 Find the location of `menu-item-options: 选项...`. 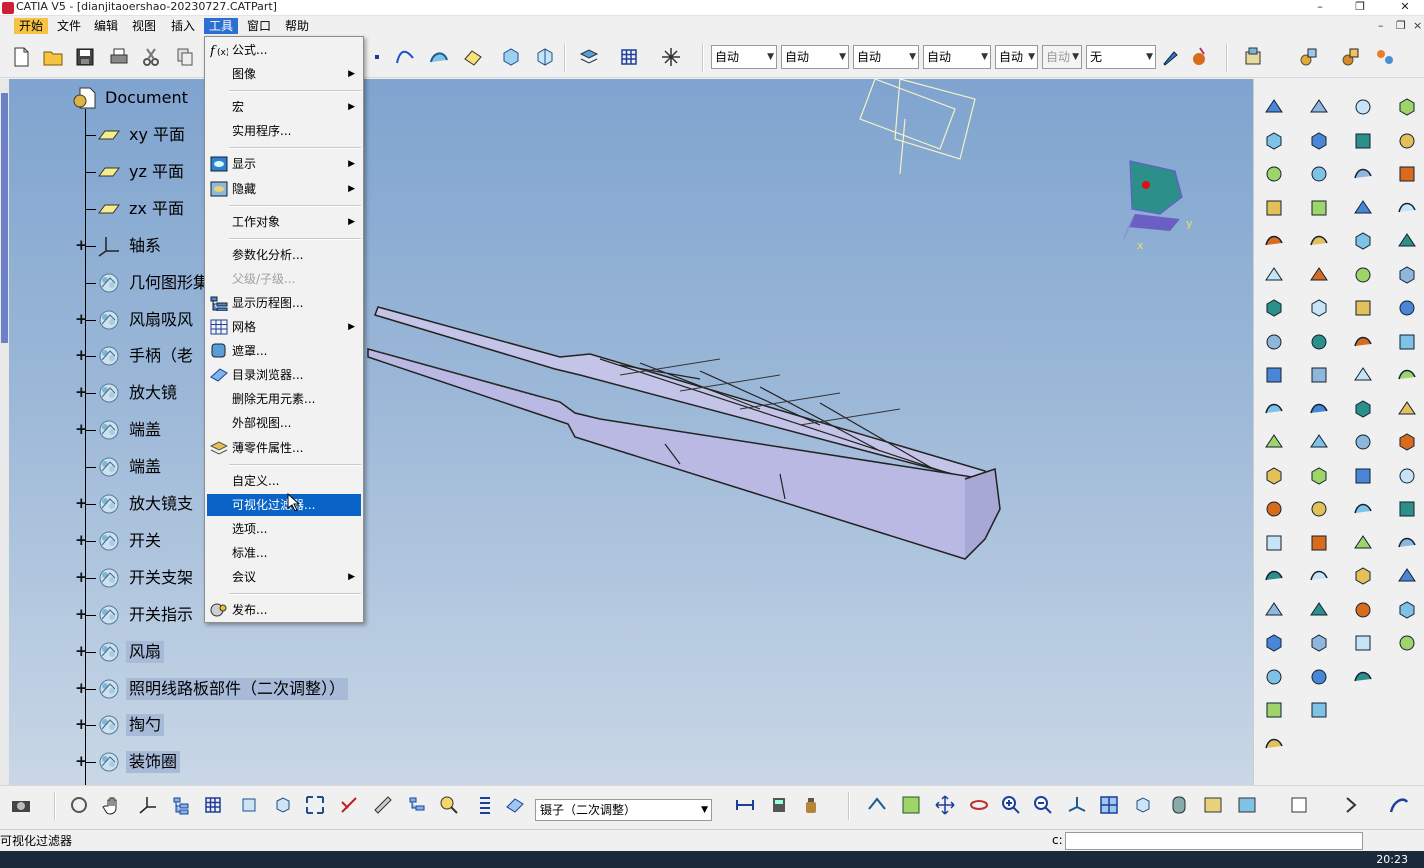

menu-item-options: 选项... is located at coordinates (284, 529).